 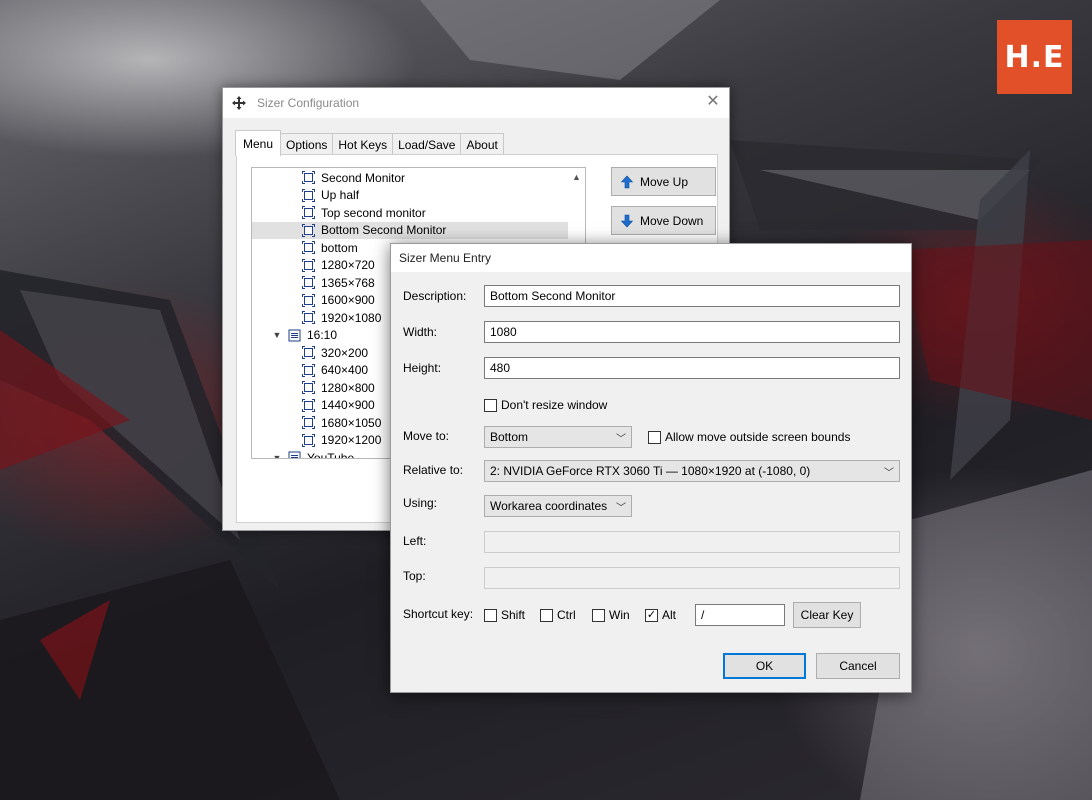 I want to click on clear-key-button: Clear Key, so click(x=827, y=615).